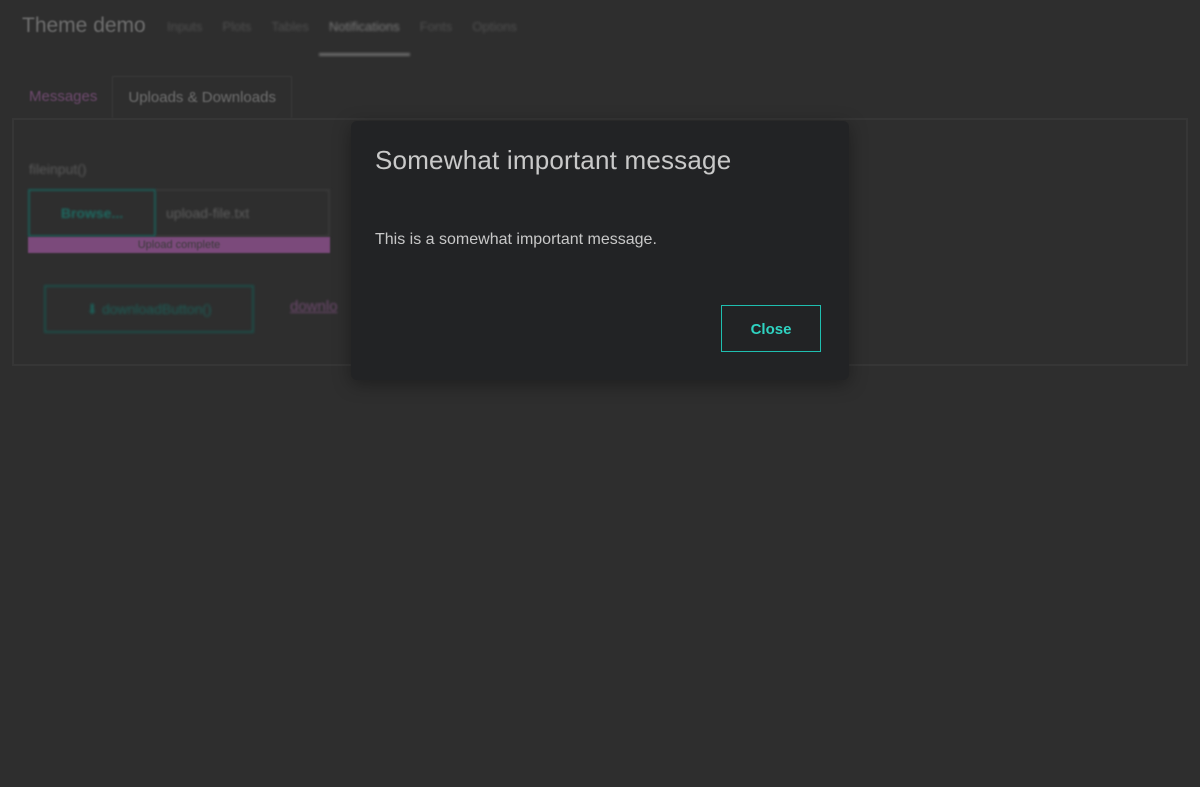 This screenshot has width=1200, height=787. Describe the element at coordinates (771, 328) in the screenshot. I see `close-button: Close` at that location.